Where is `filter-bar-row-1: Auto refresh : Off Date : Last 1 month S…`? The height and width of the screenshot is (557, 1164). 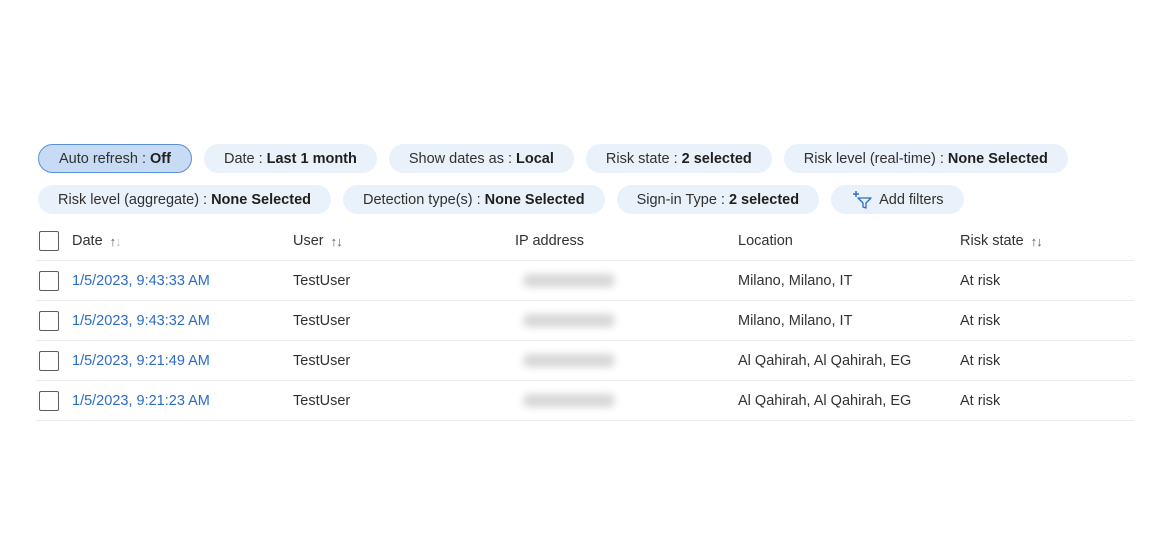
filter-bar-row-1: Auto refresh : Off Date : Last 1 month S… is located at coordinates (553, 158).